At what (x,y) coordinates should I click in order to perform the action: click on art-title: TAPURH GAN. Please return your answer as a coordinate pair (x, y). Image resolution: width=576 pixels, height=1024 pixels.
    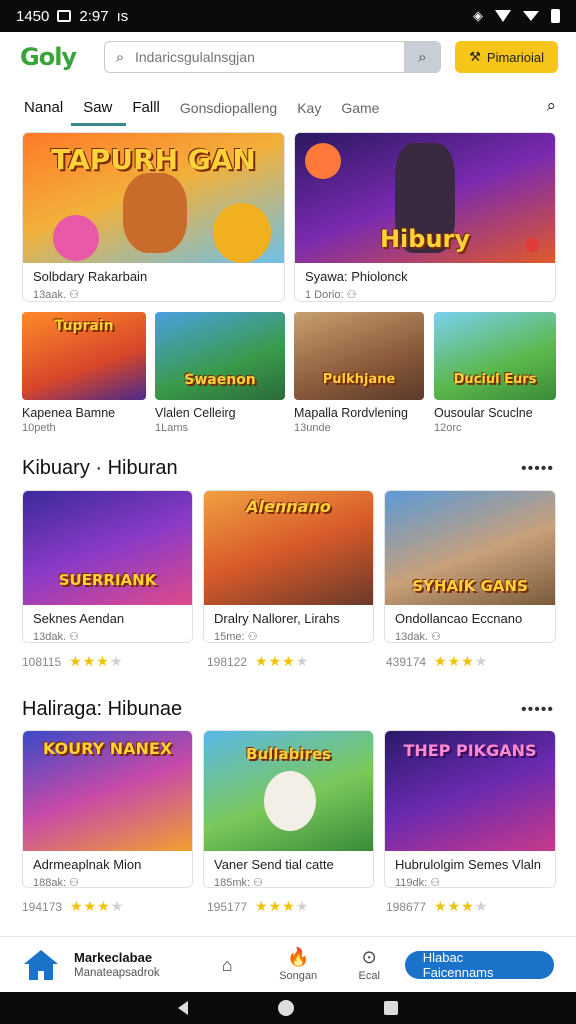
    Looking at the image, I should click on (153, 159).